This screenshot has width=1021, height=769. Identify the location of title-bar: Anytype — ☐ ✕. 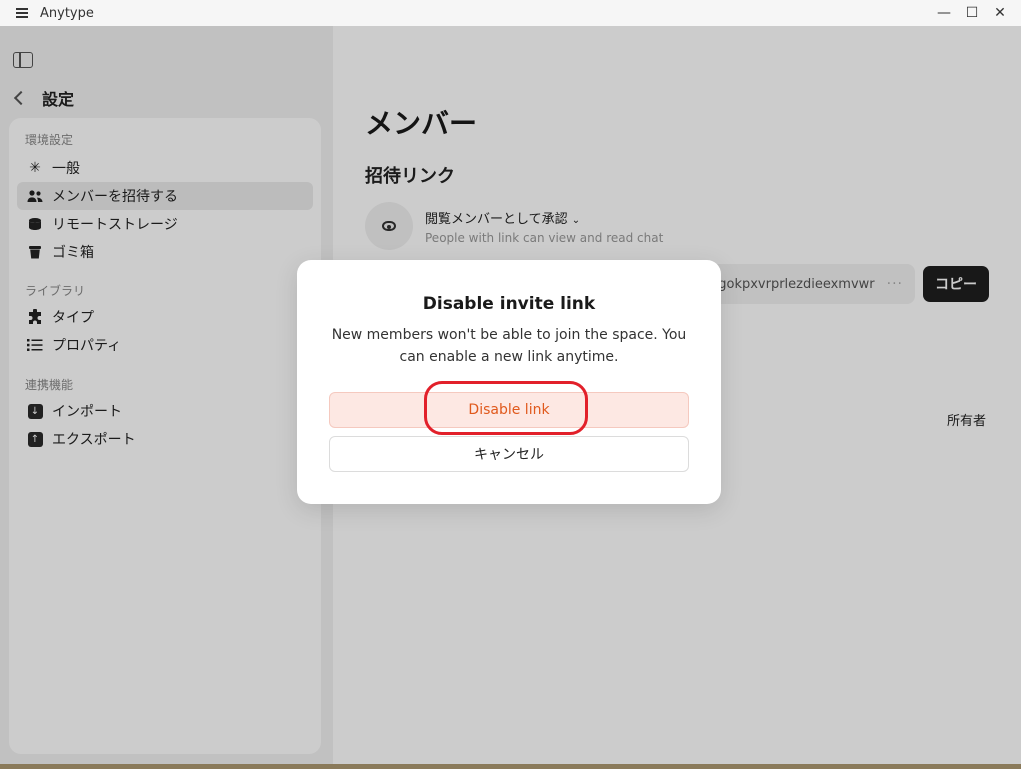
(510, 13).